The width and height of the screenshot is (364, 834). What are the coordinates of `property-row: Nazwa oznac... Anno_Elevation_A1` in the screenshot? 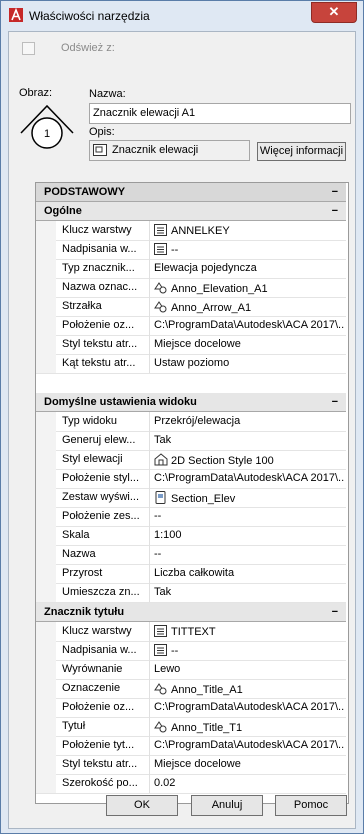 It's located at (191, 288).